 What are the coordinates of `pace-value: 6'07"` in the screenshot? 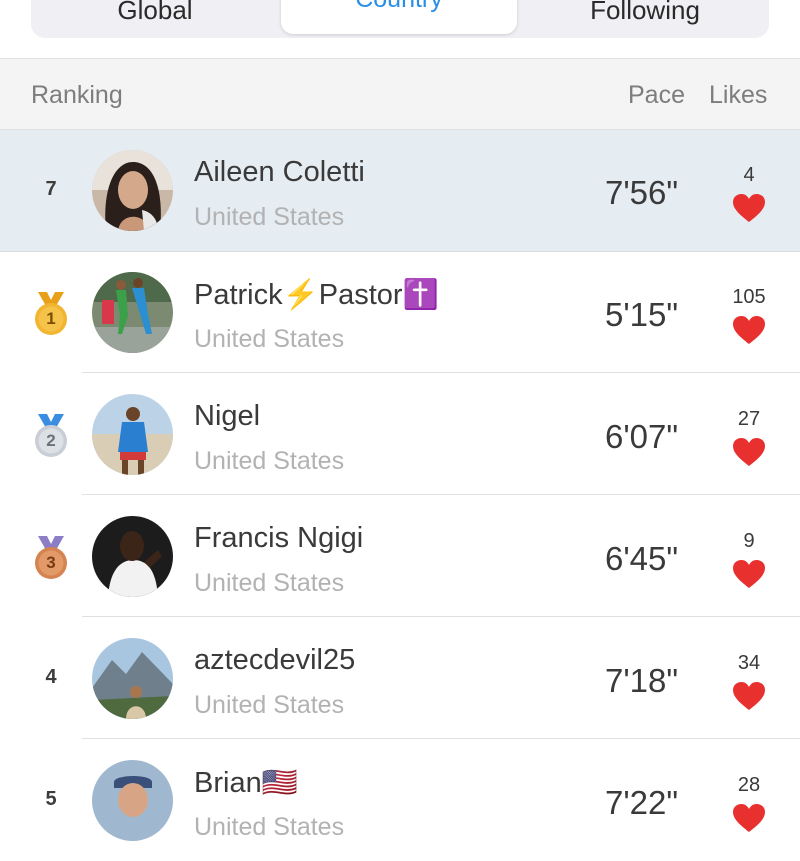 It's located at (642, 436).